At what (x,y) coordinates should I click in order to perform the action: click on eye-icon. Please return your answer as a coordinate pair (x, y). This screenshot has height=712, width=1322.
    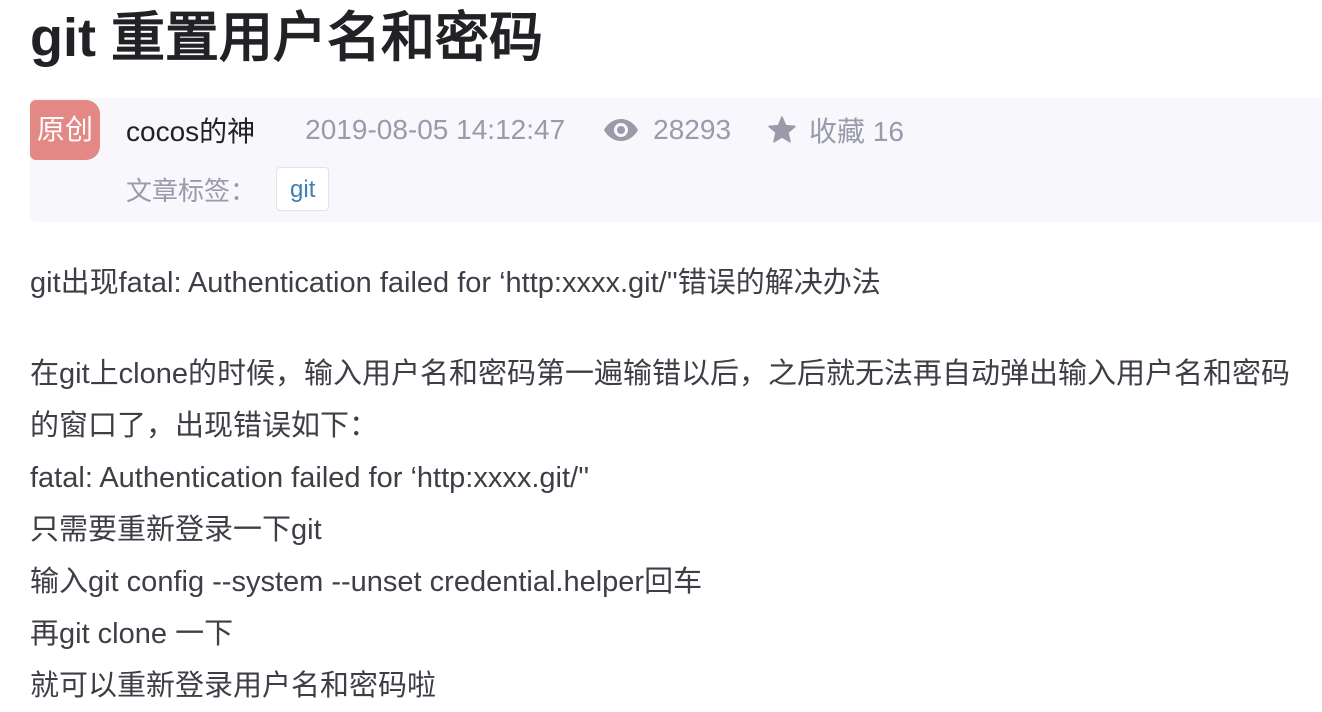
    Looking at the image, I should click on (621, 130).